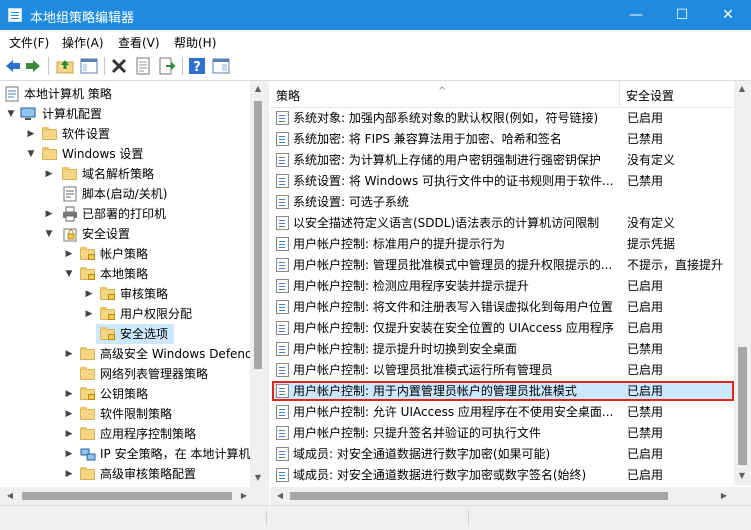 The height and width of the screenshot is (530, 751). Describe the element at coordinates (125, 114) in the screenshot. I see `tree-item-computer-config: ▼ 计算机配置` at that location.